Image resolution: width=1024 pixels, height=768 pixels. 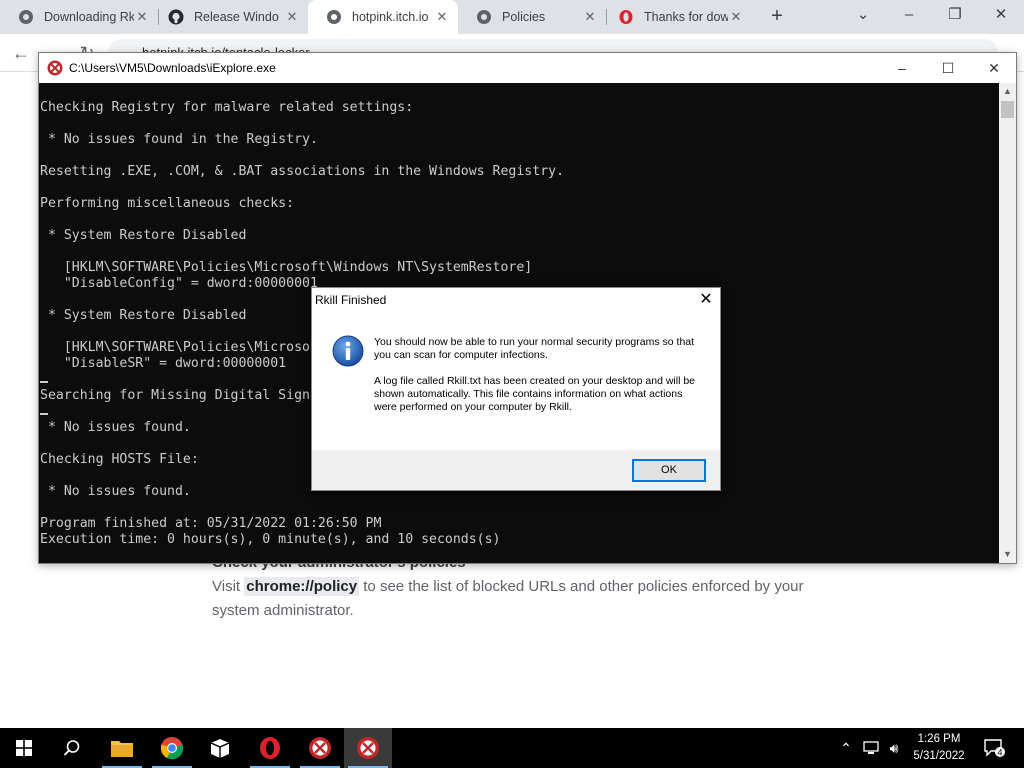 I want to click on taskbar-chrome, so click(x=172, y=748).